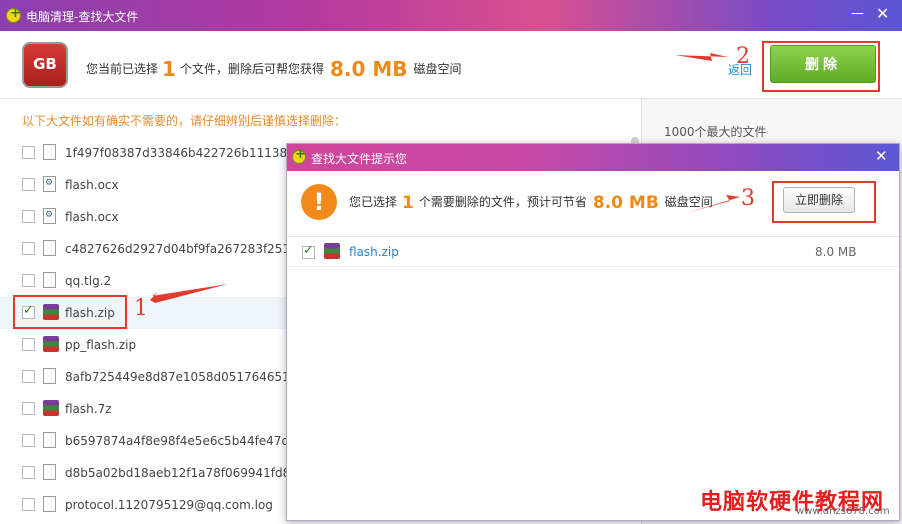 The image size is (902, 524). What do you see at coordinates (141, 308) in the screenshot?
I see `annotation-label-1: 1` at bounding box center [141, 308].